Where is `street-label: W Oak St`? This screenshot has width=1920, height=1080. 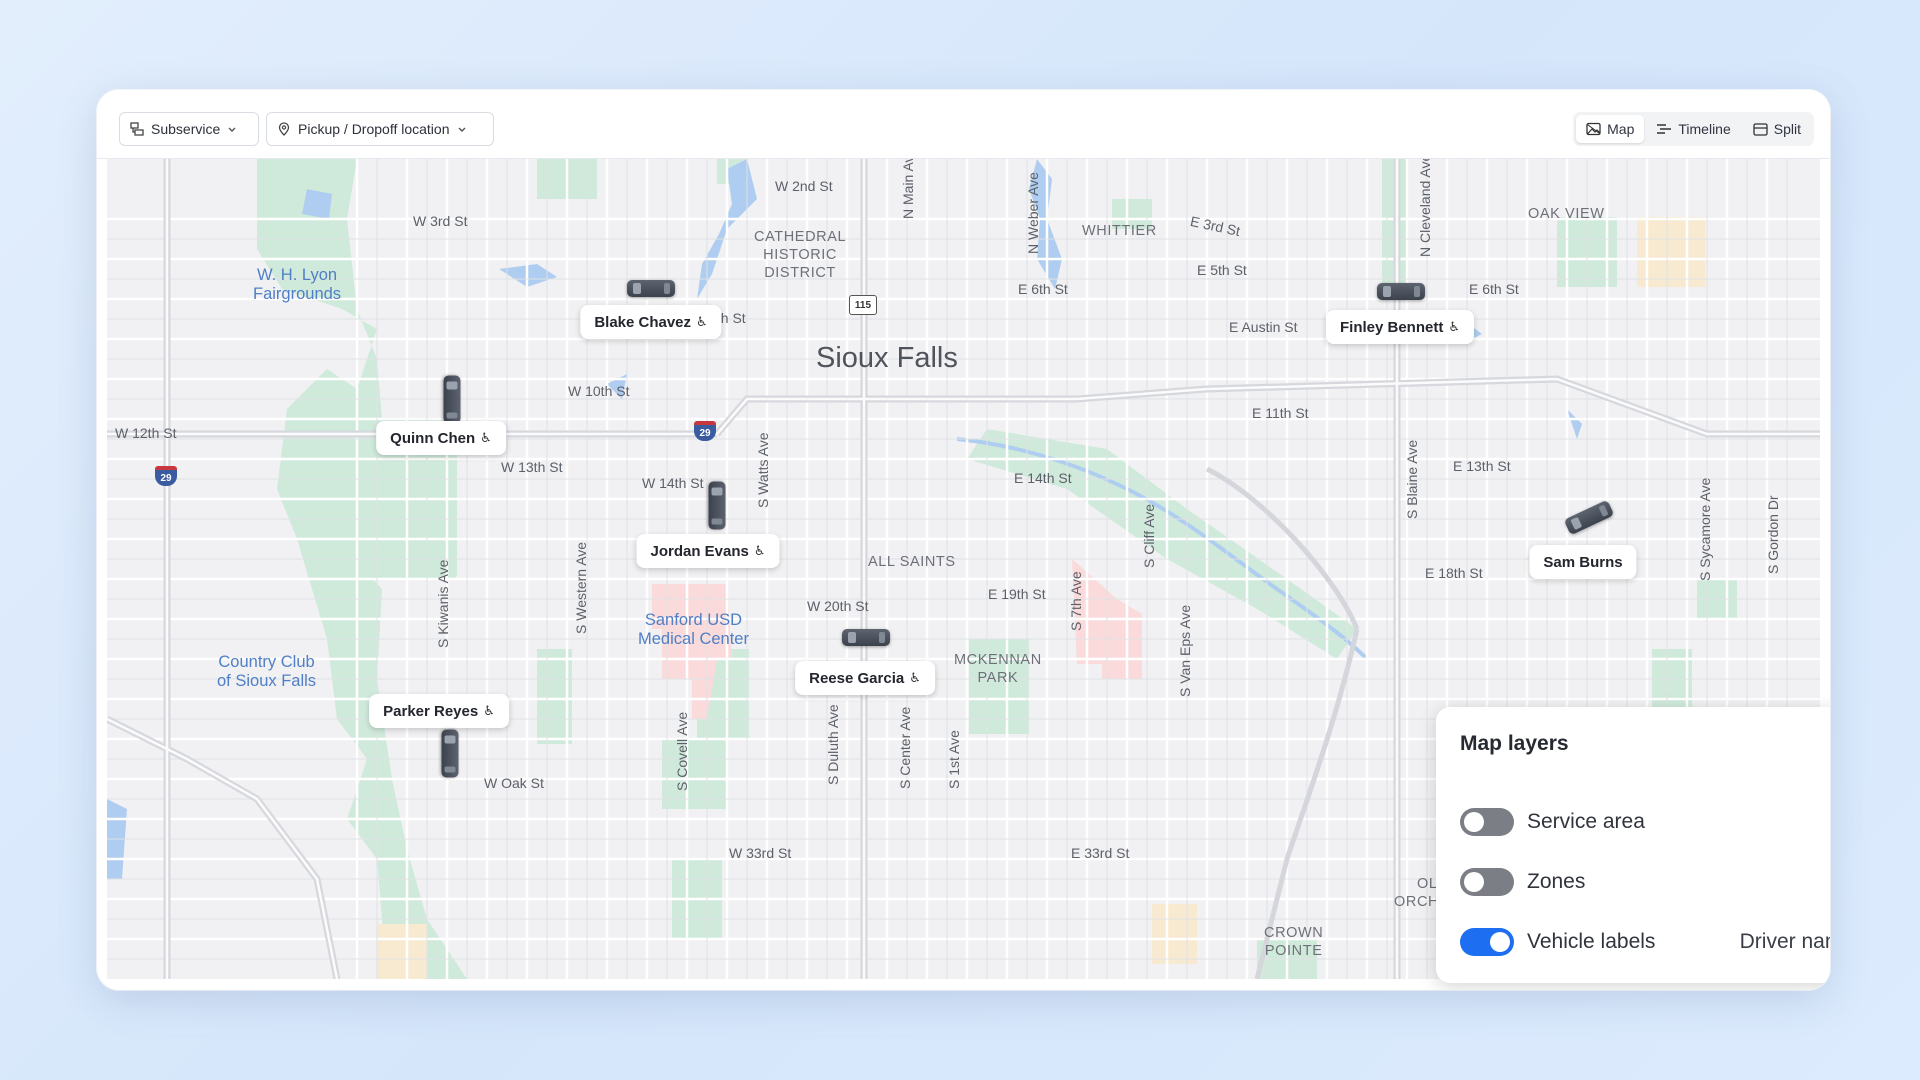 street-label: W Oak St is located at coordinates (514, 783).